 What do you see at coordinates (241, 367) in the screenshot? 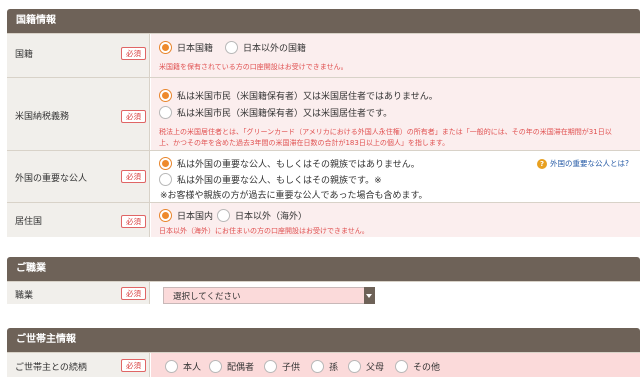
I see `radio-label: 配偶者` at bounding box center [241, 367].